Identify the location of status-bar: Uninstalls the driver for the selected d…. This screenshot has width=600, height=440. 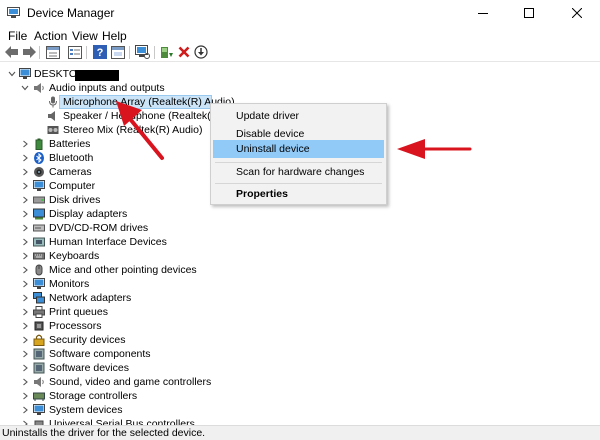
(300, 432).